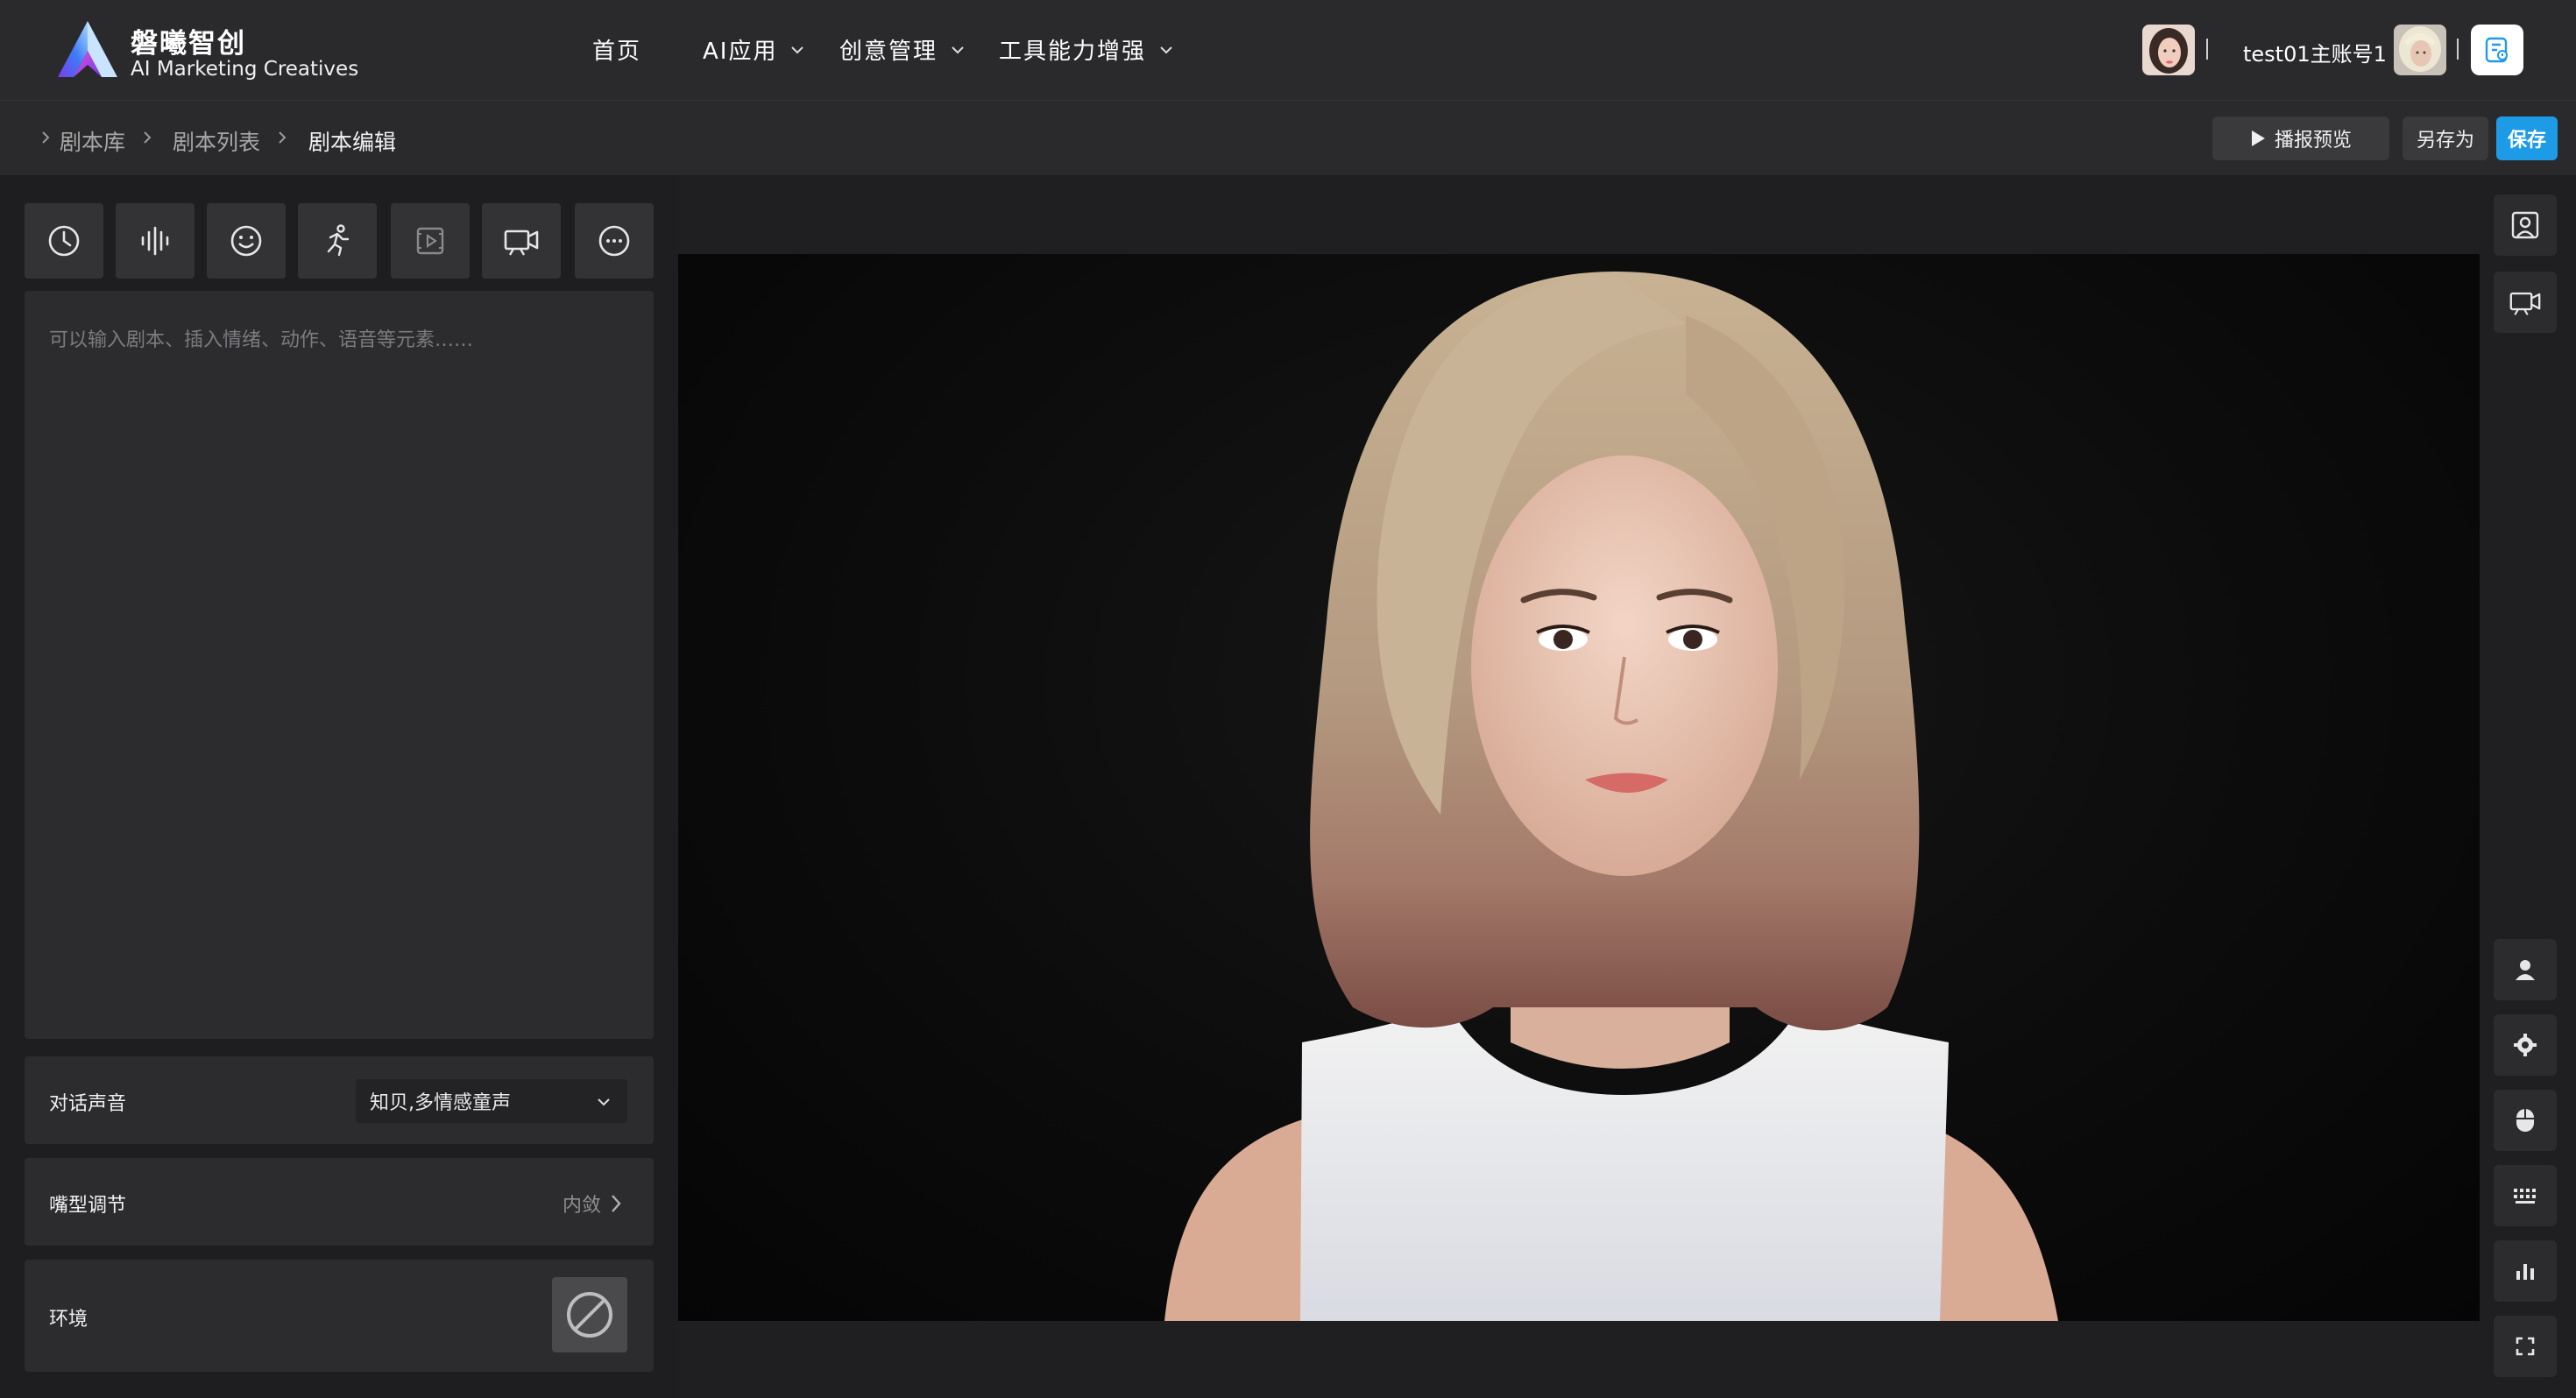 The image size is (2576, 1398). I want to click on fullscreen-button, so click(2525, 1346).